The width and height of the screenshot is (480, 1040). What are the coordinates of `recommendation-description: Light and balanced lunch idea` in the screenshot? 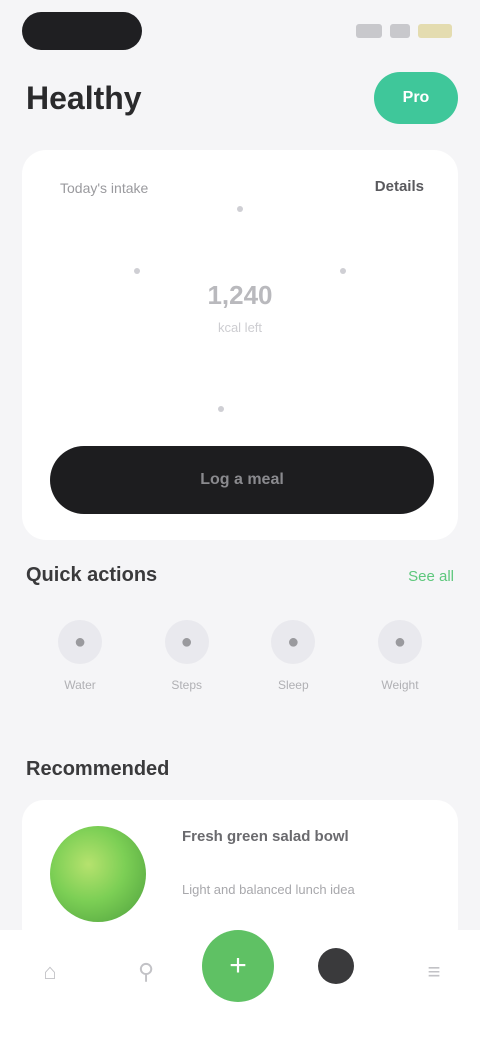 It's located at (268, 889).